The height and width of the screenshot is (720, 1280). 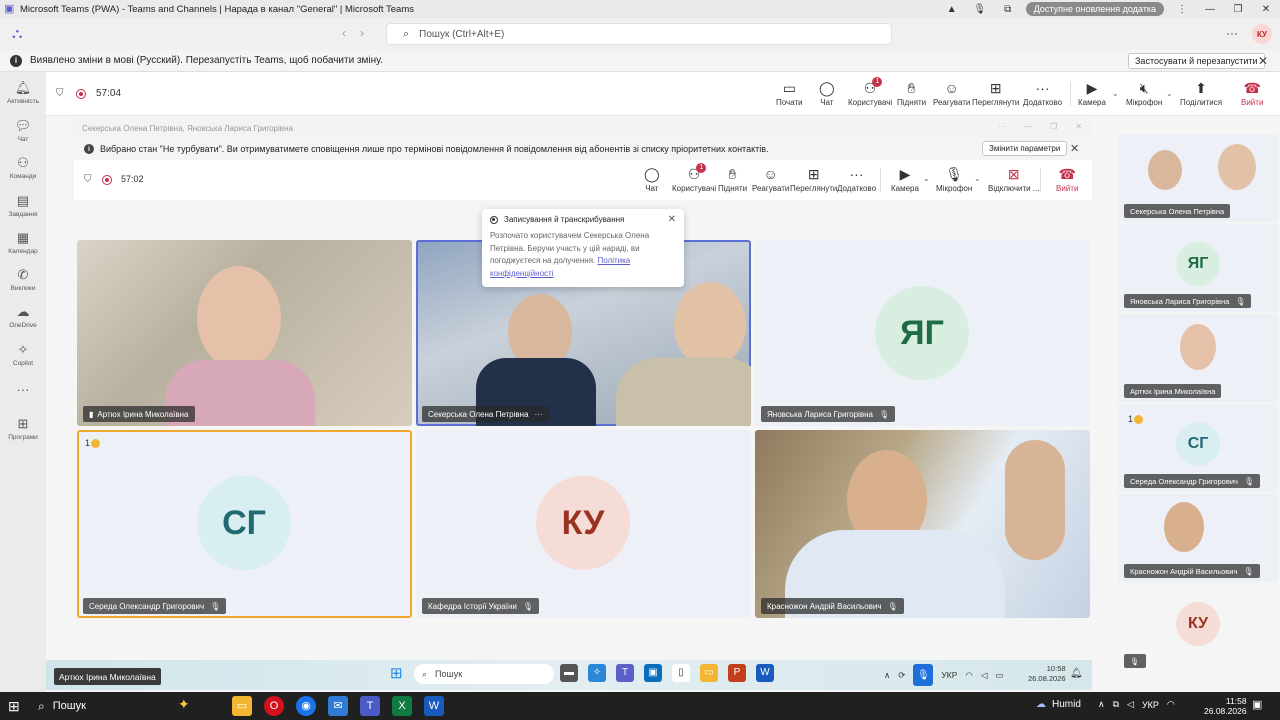 What do you see at coordinates (813, 179) in the screenshot?
I see `inner-view-button: ⊞ Переглянути` at bounding box center [813, 179].